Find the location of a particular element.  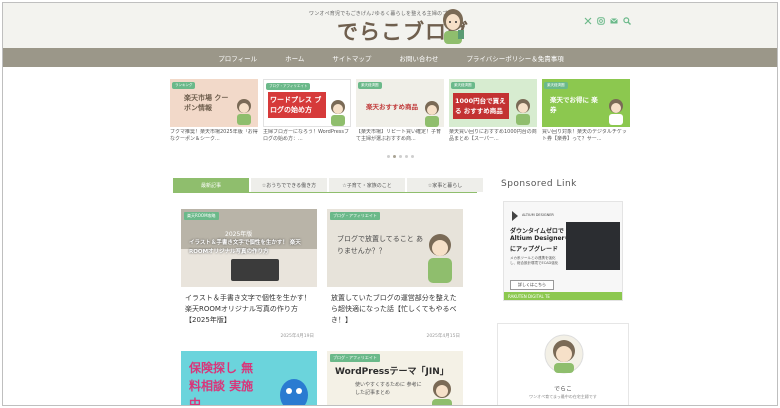

ad-line3: にアップグレード is located at coordinates (534, 249).